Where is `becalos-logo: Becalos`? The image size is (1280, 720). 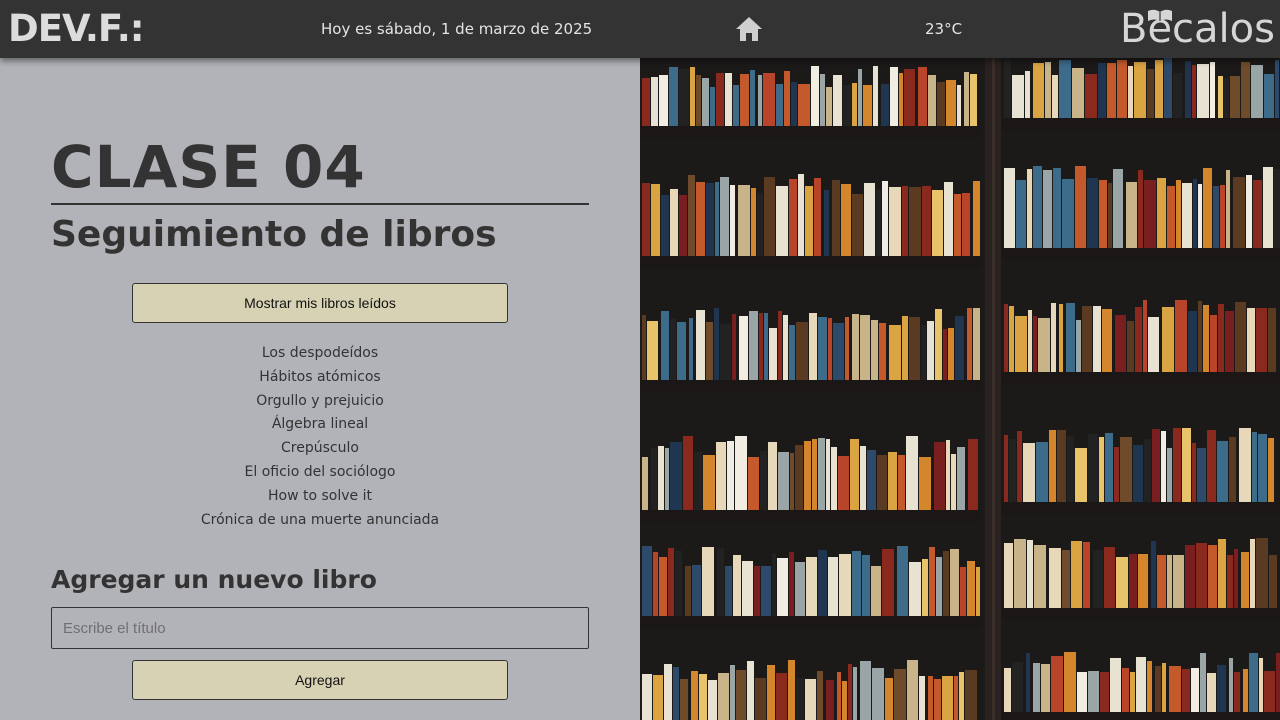 becalos-logo: Becalos is located at coordinates (1197, 29).